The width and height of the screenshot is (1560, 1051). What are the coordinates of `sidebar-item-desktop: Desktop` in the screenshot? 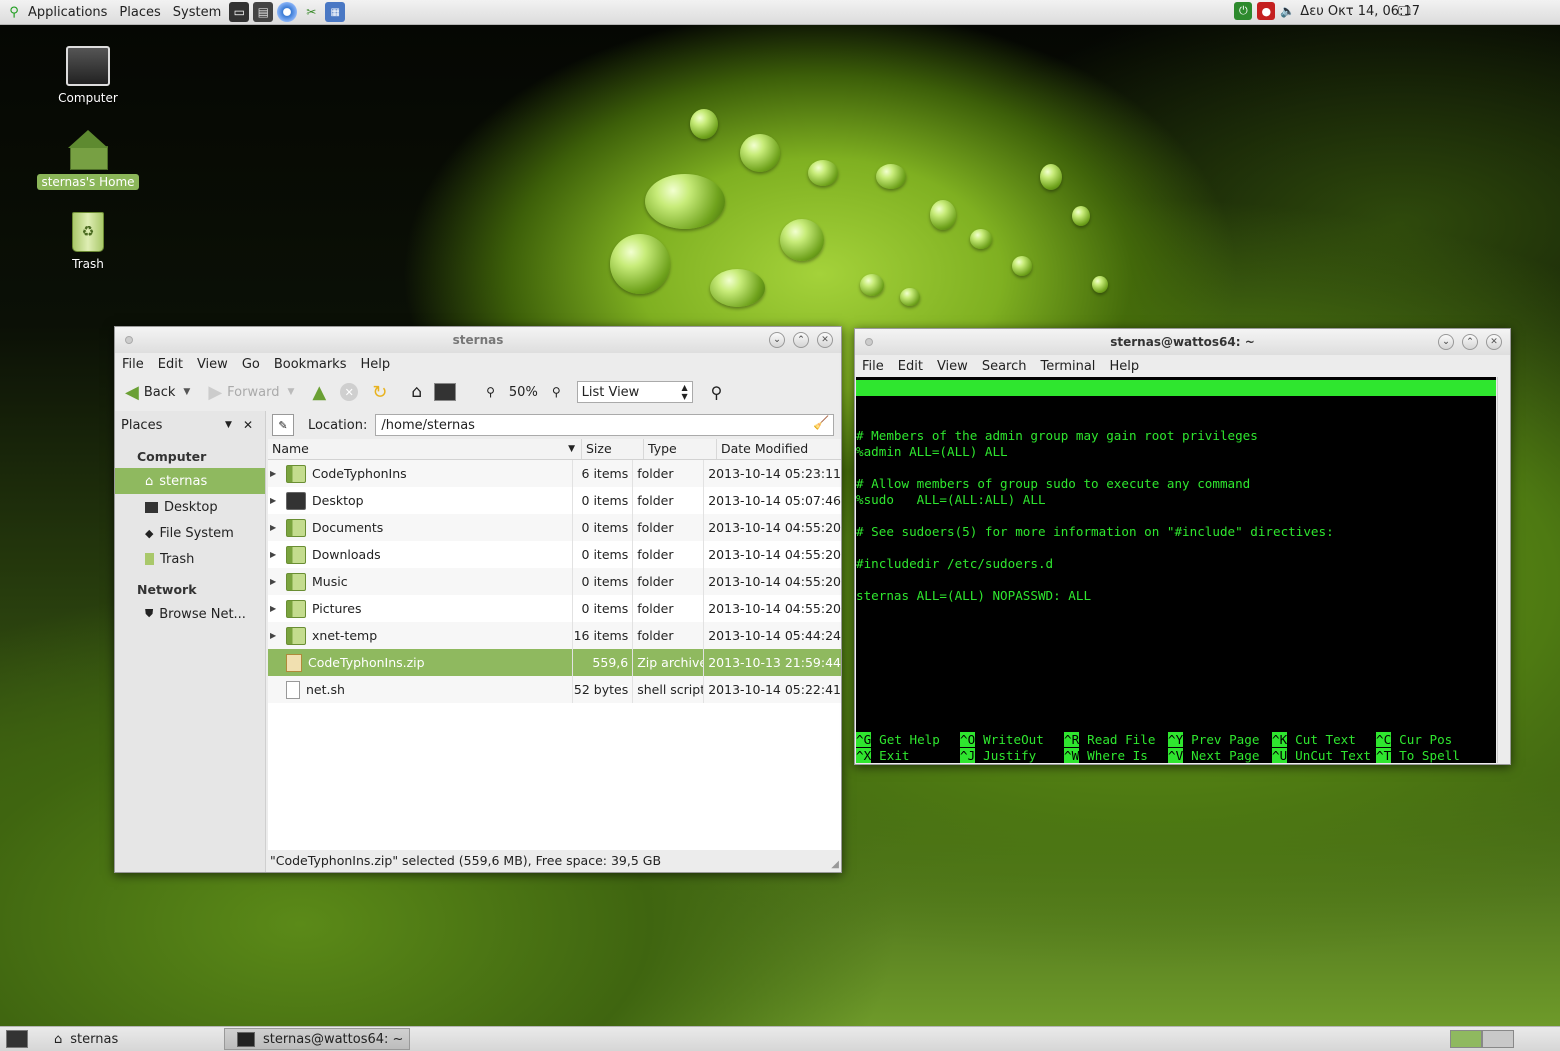 It's located at (190, 507).